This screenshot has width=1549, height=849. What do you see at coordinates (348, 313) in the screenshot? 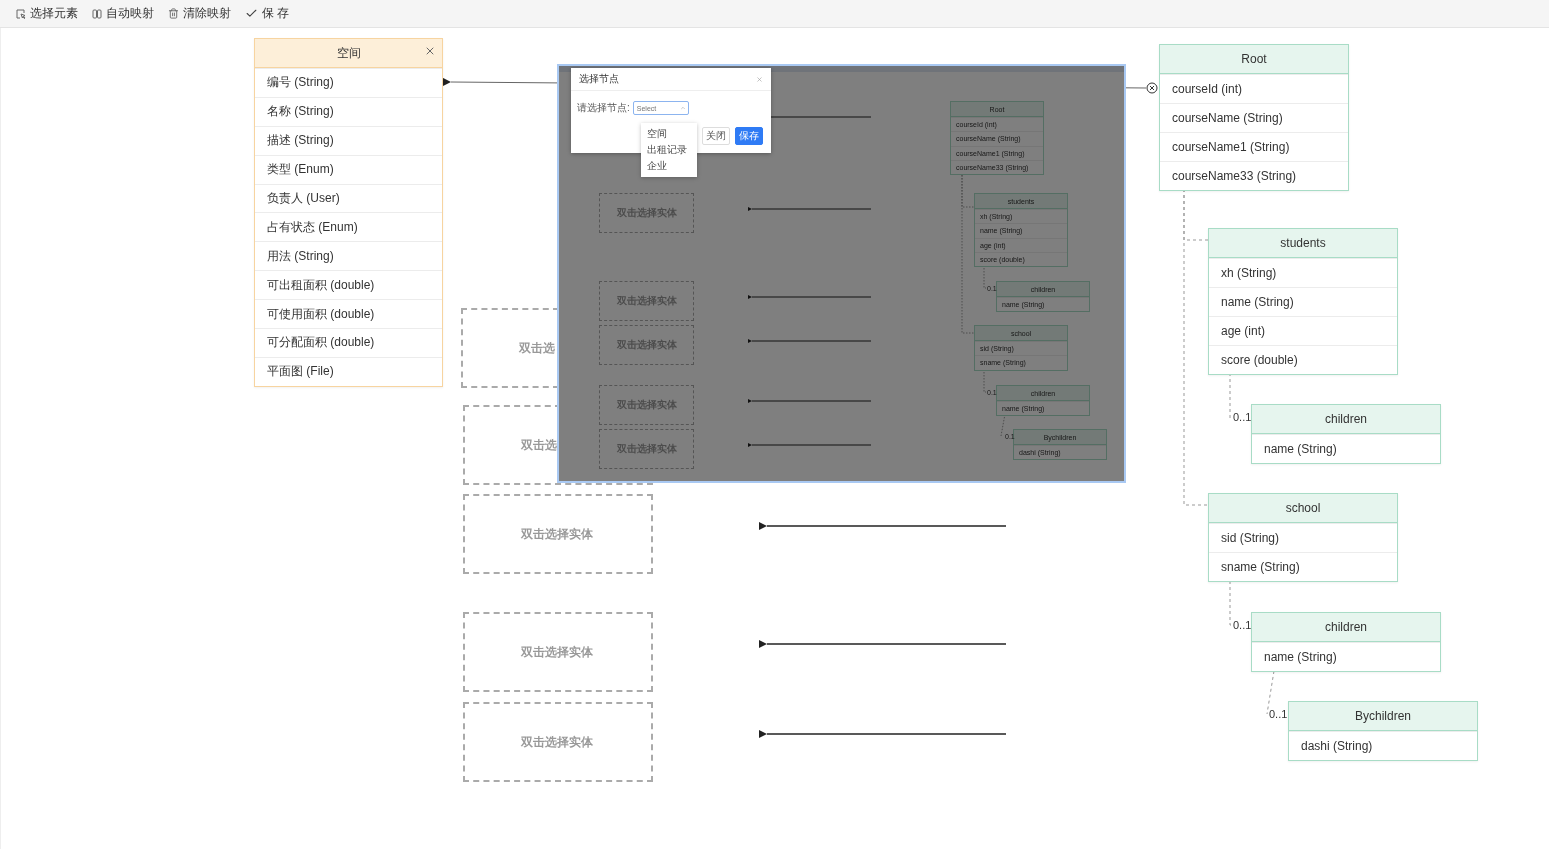
I see `field-row: 可使用面积 (double)` at bounding box center [348, 313].